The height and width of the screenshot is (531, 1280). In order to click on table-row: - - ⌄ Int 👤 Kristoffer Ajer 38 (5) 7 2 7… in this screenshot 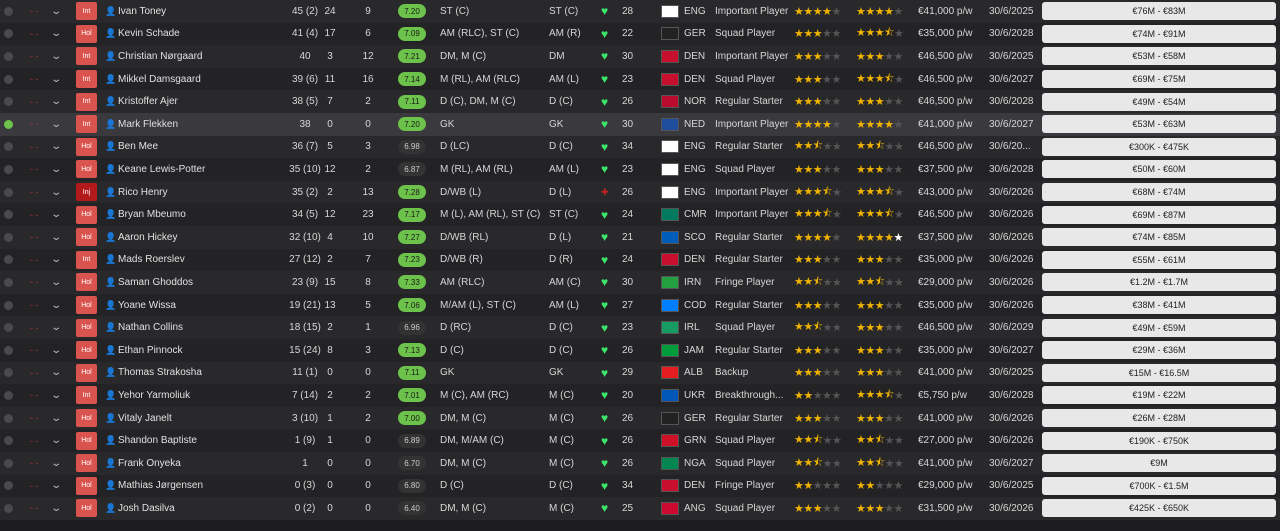, I will do `click(640, 101)`.